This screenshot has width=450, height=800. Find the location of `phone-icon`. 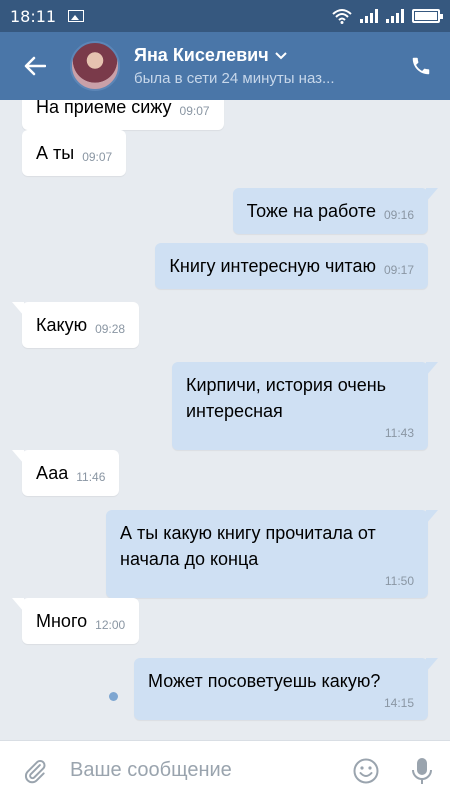

phone-icon is located at coordinates (421, 66).